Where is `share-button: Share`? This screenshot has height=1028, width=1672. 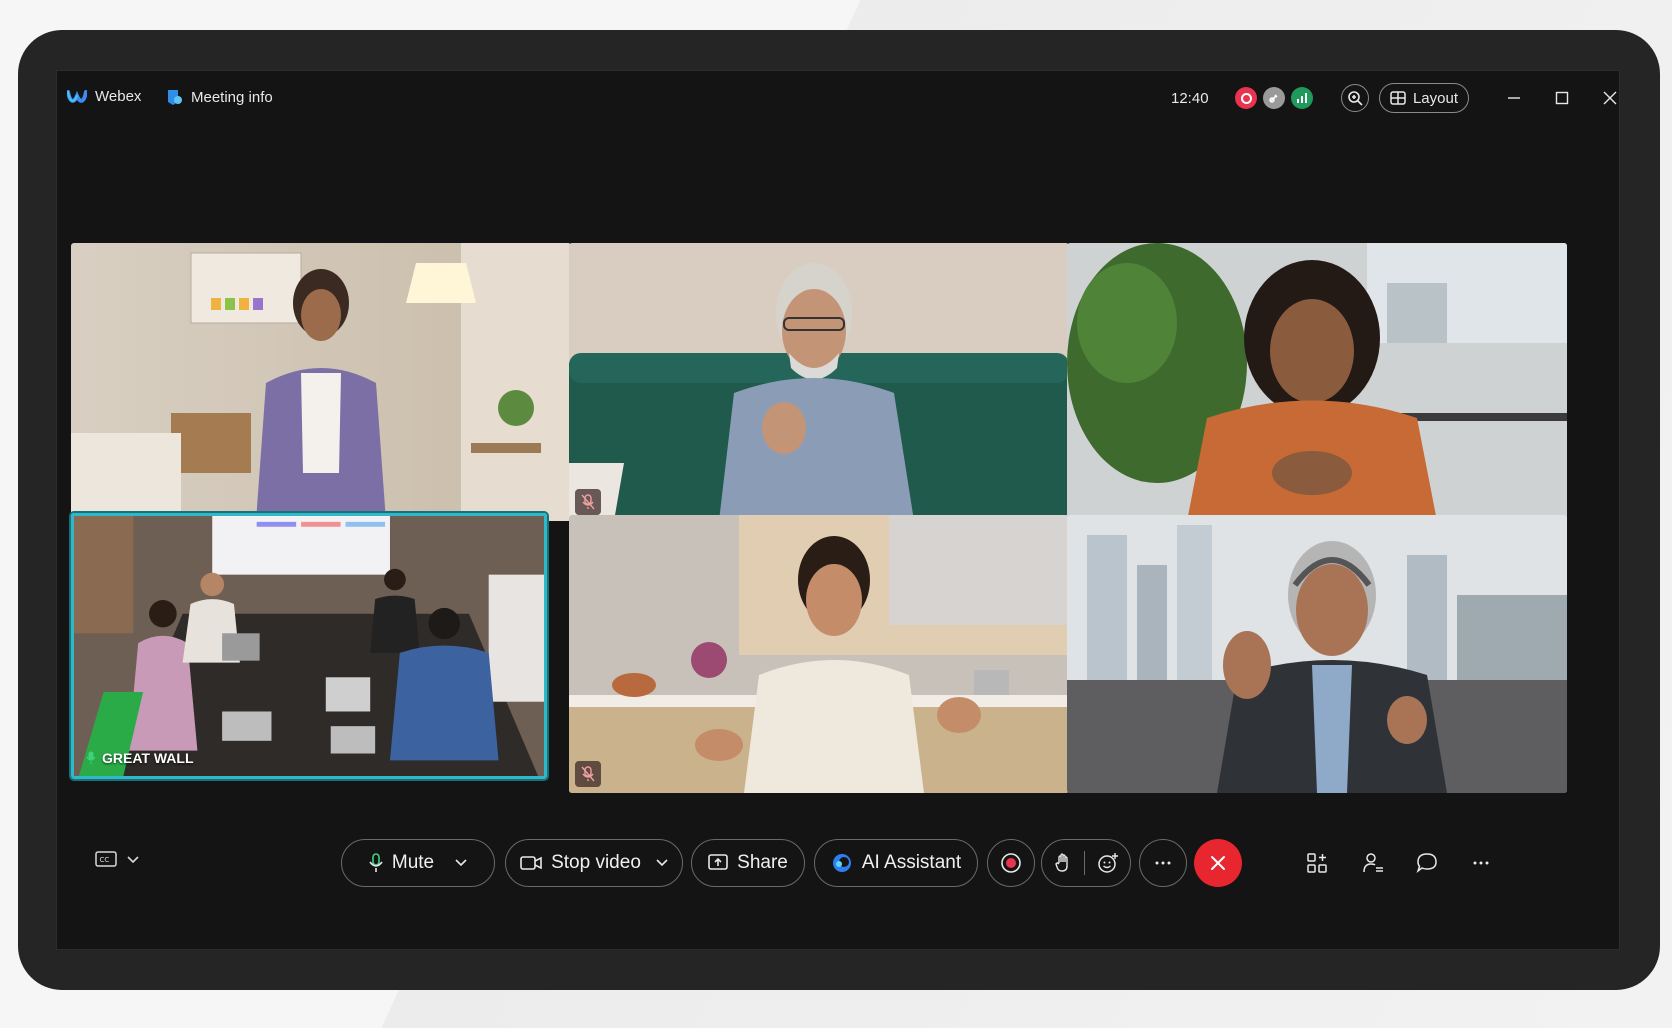 share-button: Share is located at coordinates (748, 863).